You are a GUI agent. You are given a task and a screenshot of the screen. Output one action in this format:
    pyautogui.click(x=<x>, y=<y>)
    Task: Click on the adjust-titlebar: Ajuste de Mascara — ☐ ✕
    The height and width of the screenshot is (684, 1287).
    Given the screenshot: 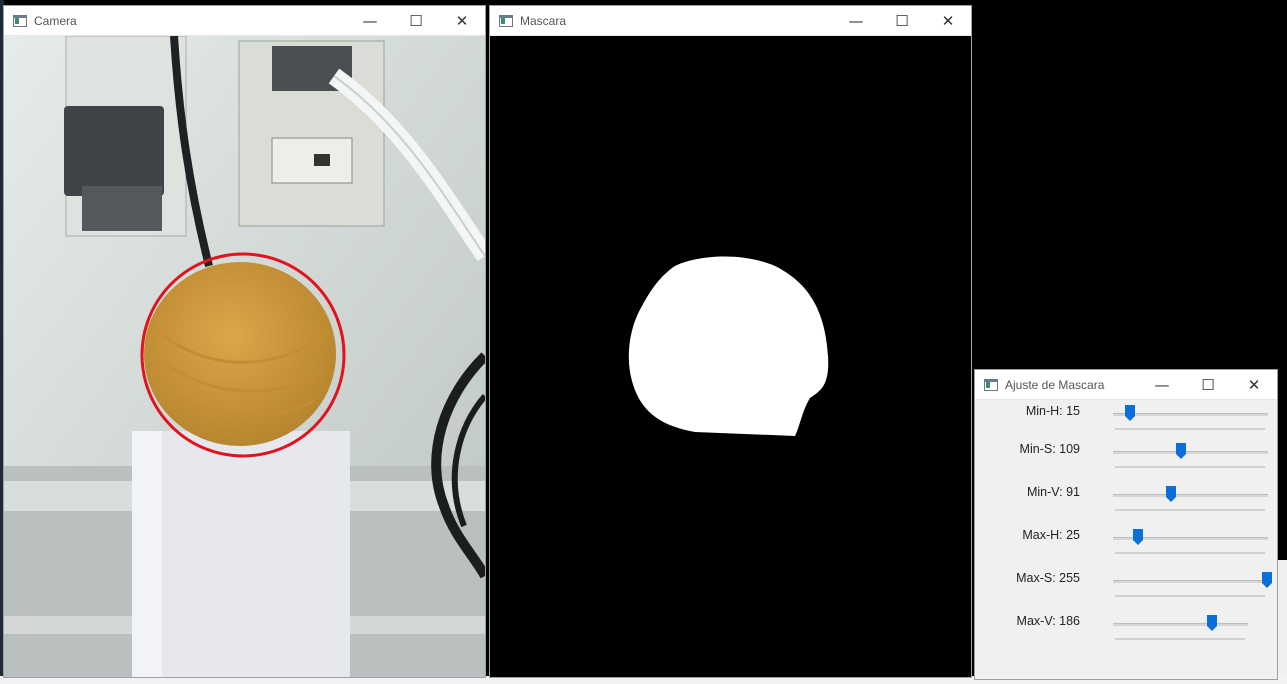 What is the action you would take?
    pyautogui.click(x=1126, y=385)
    